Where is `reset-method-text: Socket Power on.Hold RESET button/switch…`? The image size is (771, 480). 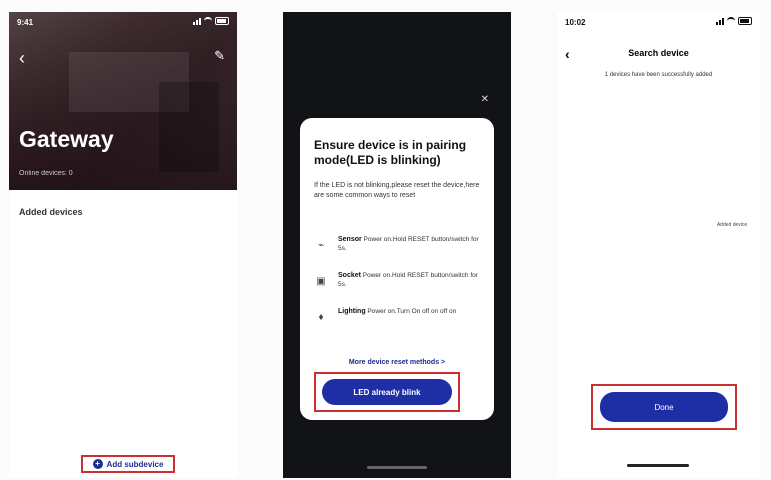
reset-method-text: Socket Power on.Hold RESET button/switch… is located at coordinates (410, 280).